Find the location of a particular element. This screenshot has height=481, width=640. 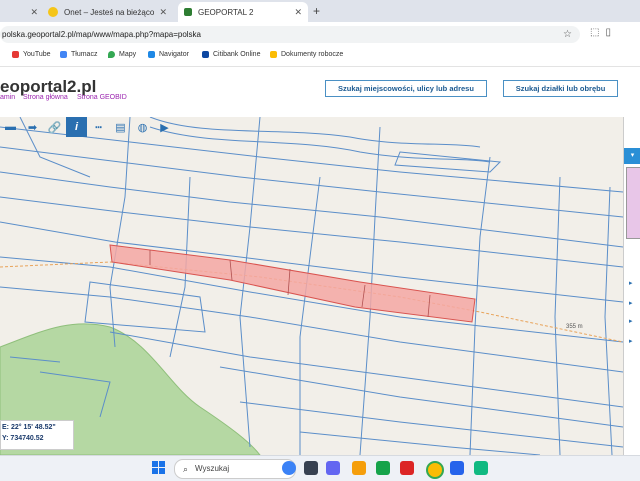

bookmark-label: Dokumenty robocze is located at coordinates (312, 54).